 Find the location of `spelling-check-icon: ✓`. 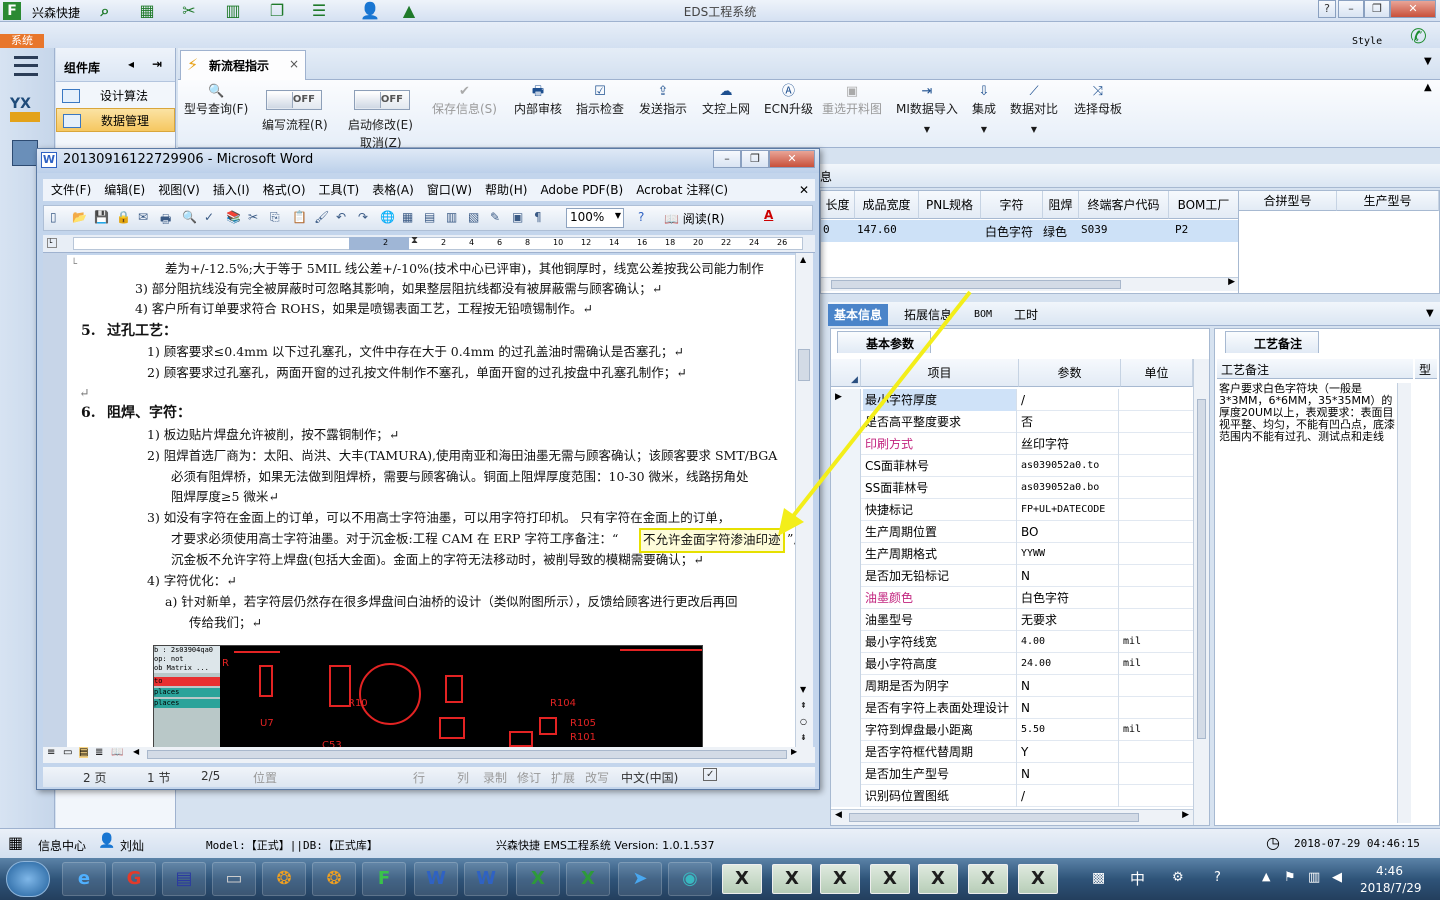

spelling-check-icon: ✓ is located at coordinates (209, 217).